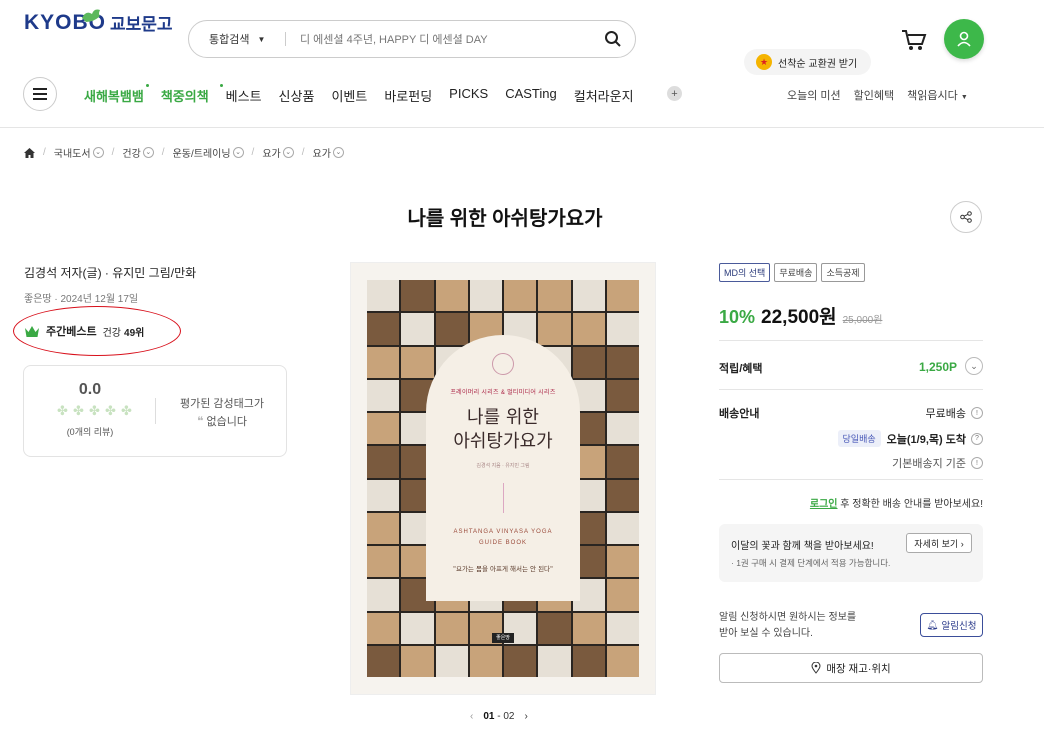 The width and height of the screenshot is (1044, 738). I want to click on cover-authors: 김경석 지음 · 유지민 그림, so click(503, 466).